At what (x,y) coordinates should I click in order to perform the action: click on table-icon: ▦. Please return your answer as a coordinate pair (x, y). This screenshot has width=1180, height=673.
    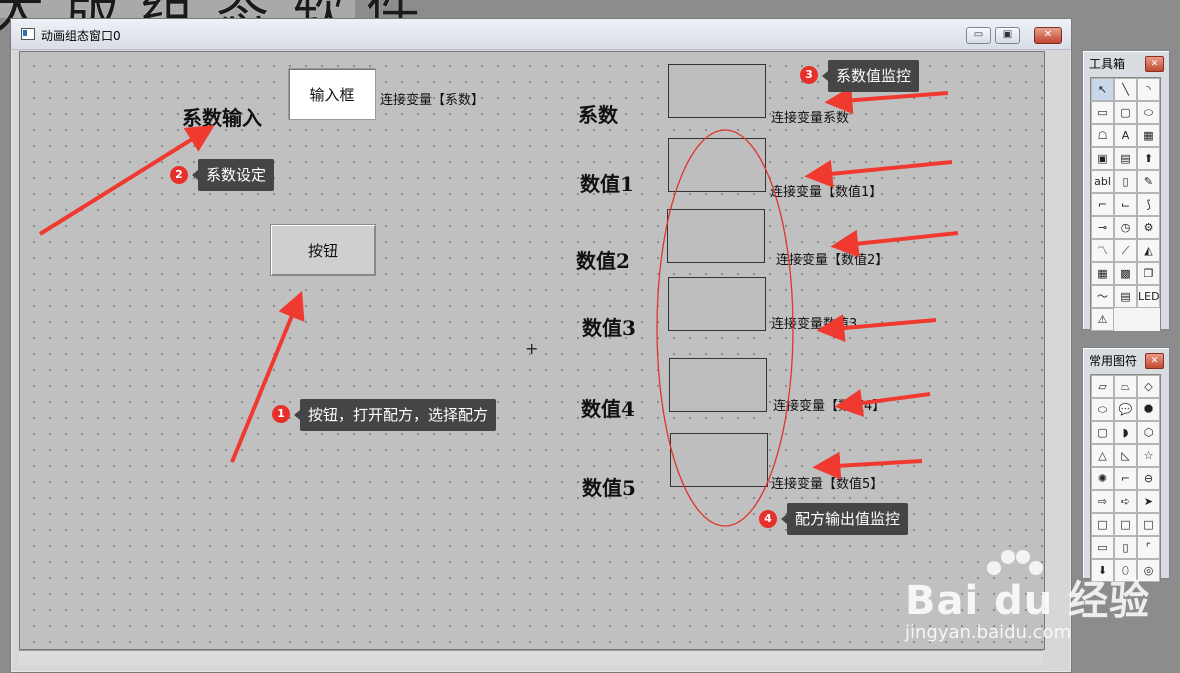
    Looking at the image, I should click on (1102, 273).